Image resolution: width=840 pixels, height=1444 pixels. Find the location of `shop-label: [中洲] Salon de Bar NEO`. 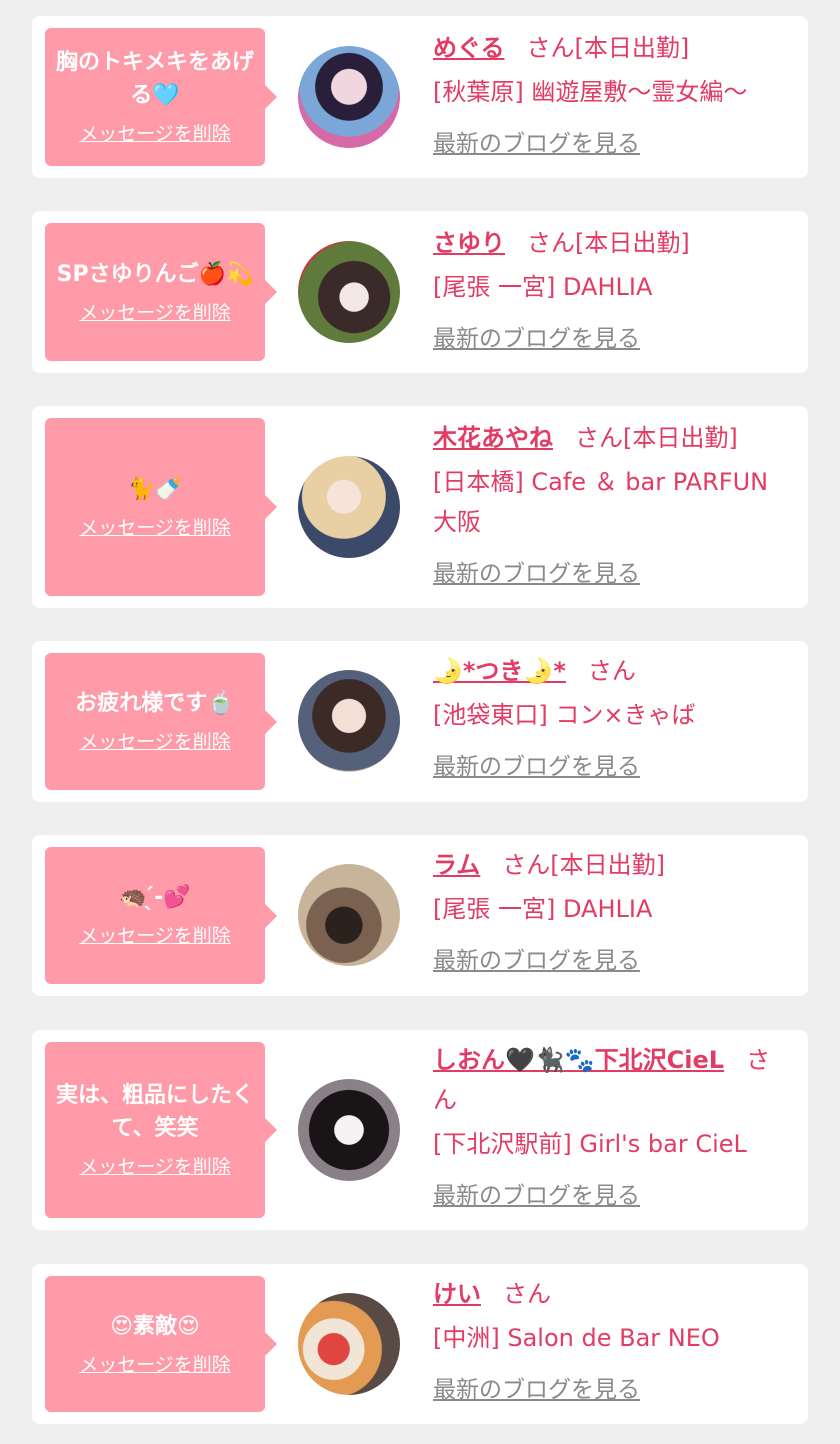

shop-label: [中洲] Salon de Bar NEO is located at coordinates (576, 1338).